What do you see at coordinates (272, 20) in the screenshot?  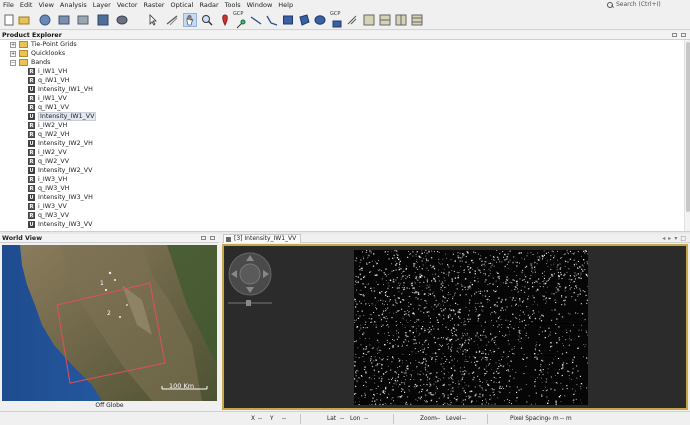 I see `polyline-drawing-icon` at bounding box center [272, 20].